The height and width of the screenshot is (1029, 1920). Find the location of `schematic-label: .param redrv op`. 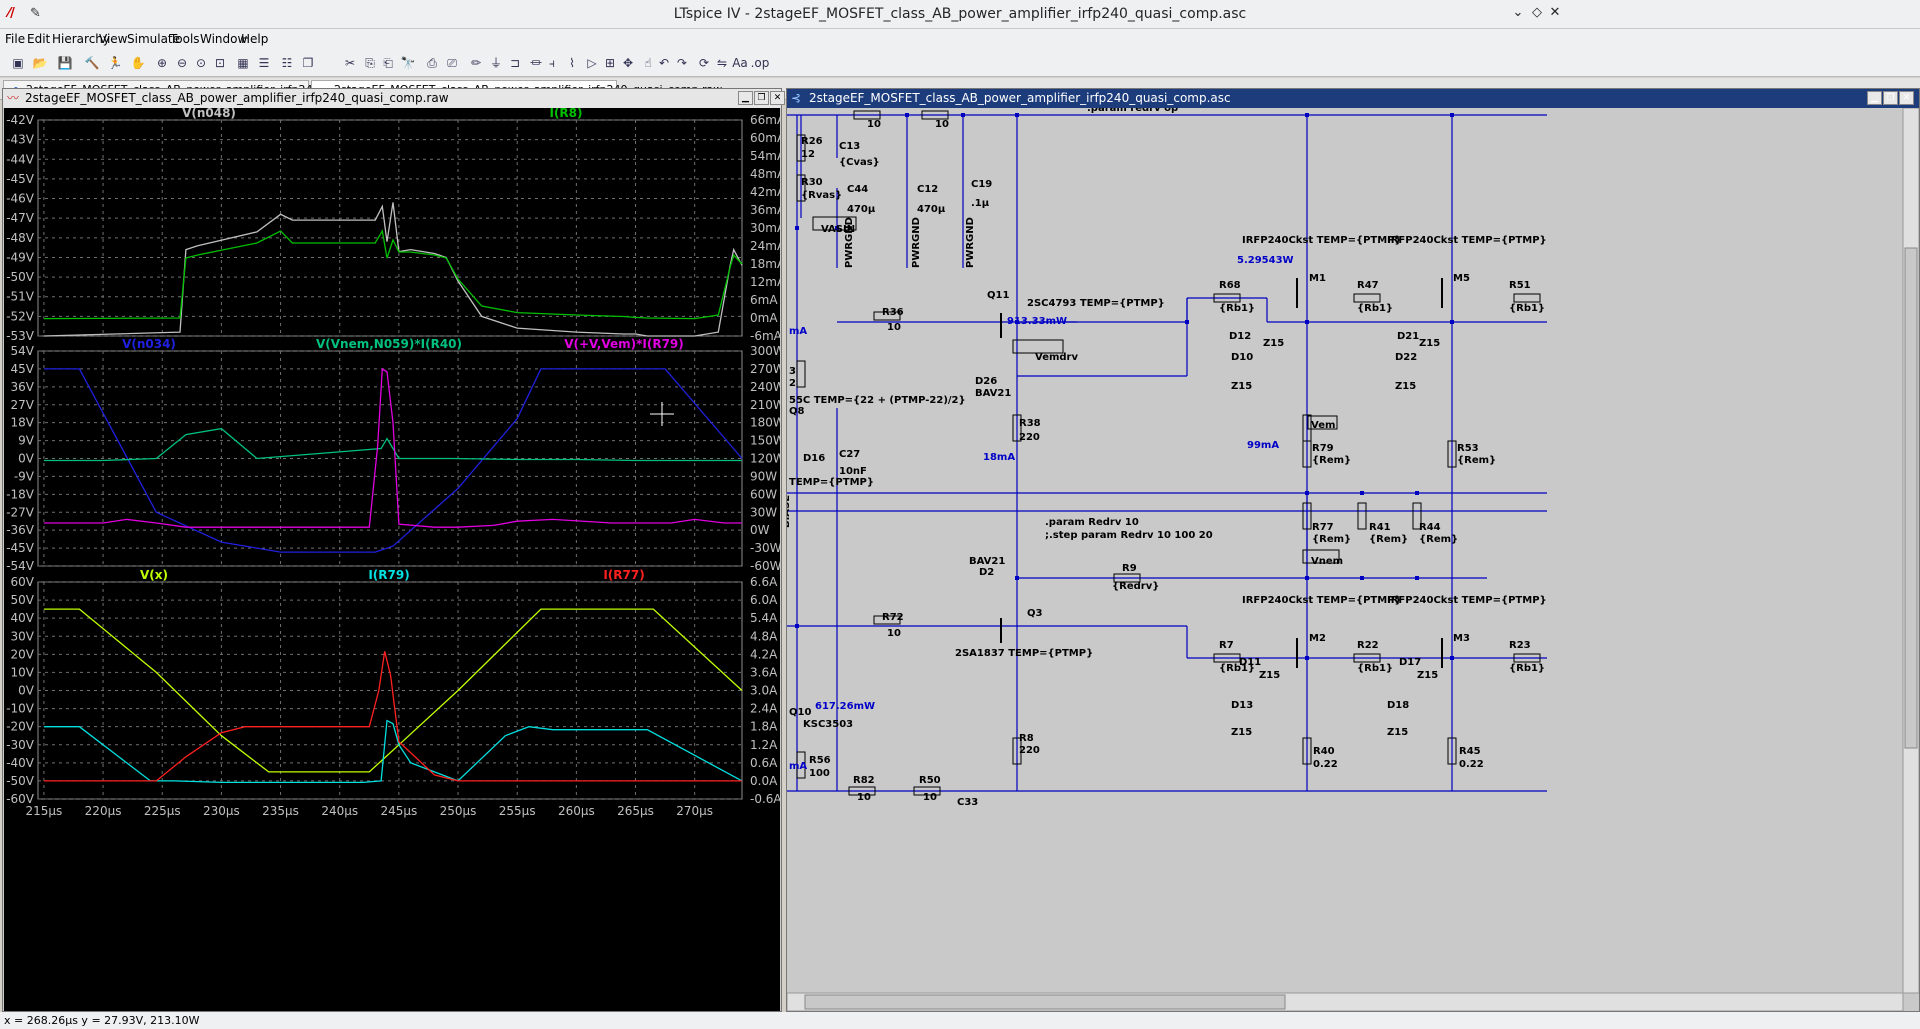

schematic-label: .param redrv op is located at coordinates (1132, 111).